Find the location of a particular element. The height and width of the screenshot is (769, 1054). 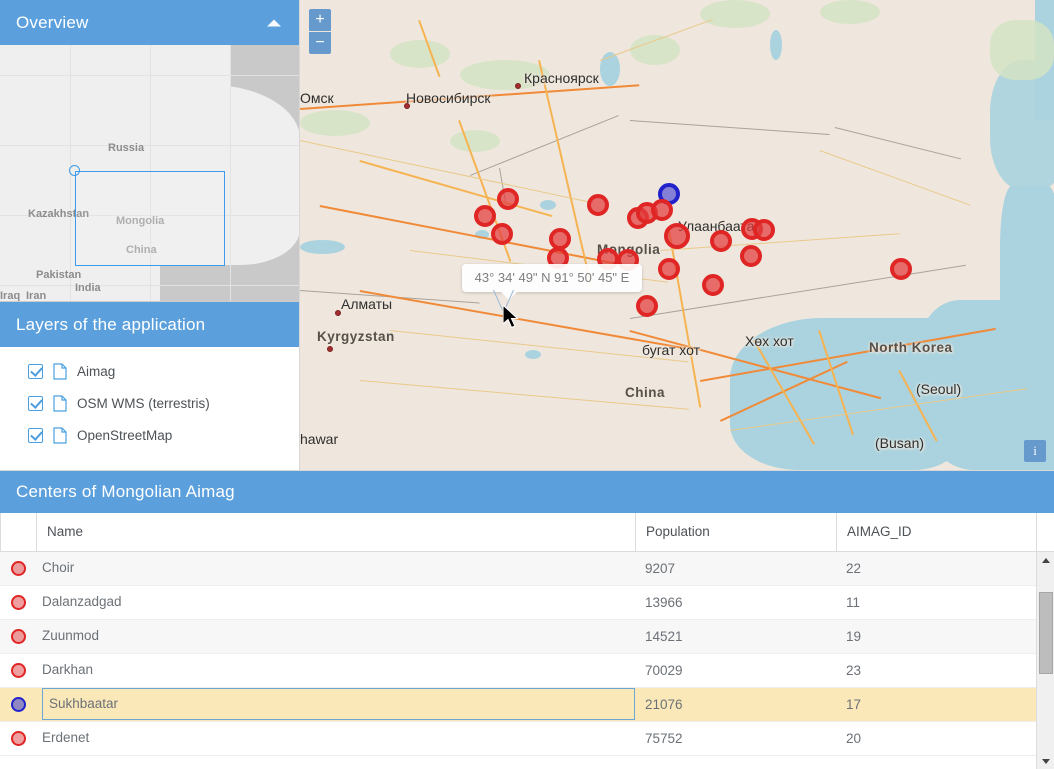

zoom-in-button: + is located at coordinates (320, 20).